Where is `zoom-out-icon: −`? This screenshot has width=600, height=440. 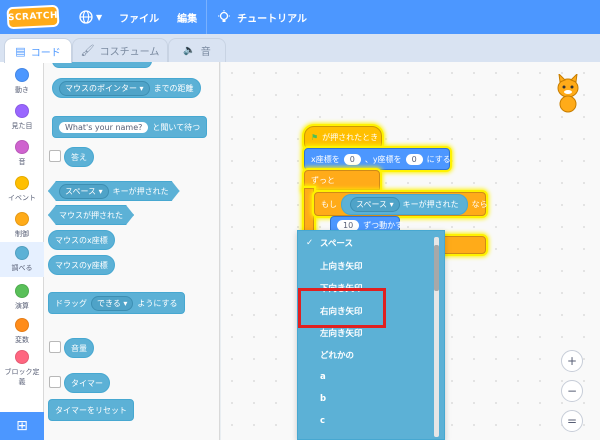
zoom-out-icon: − is located at coordinates (572, 391).